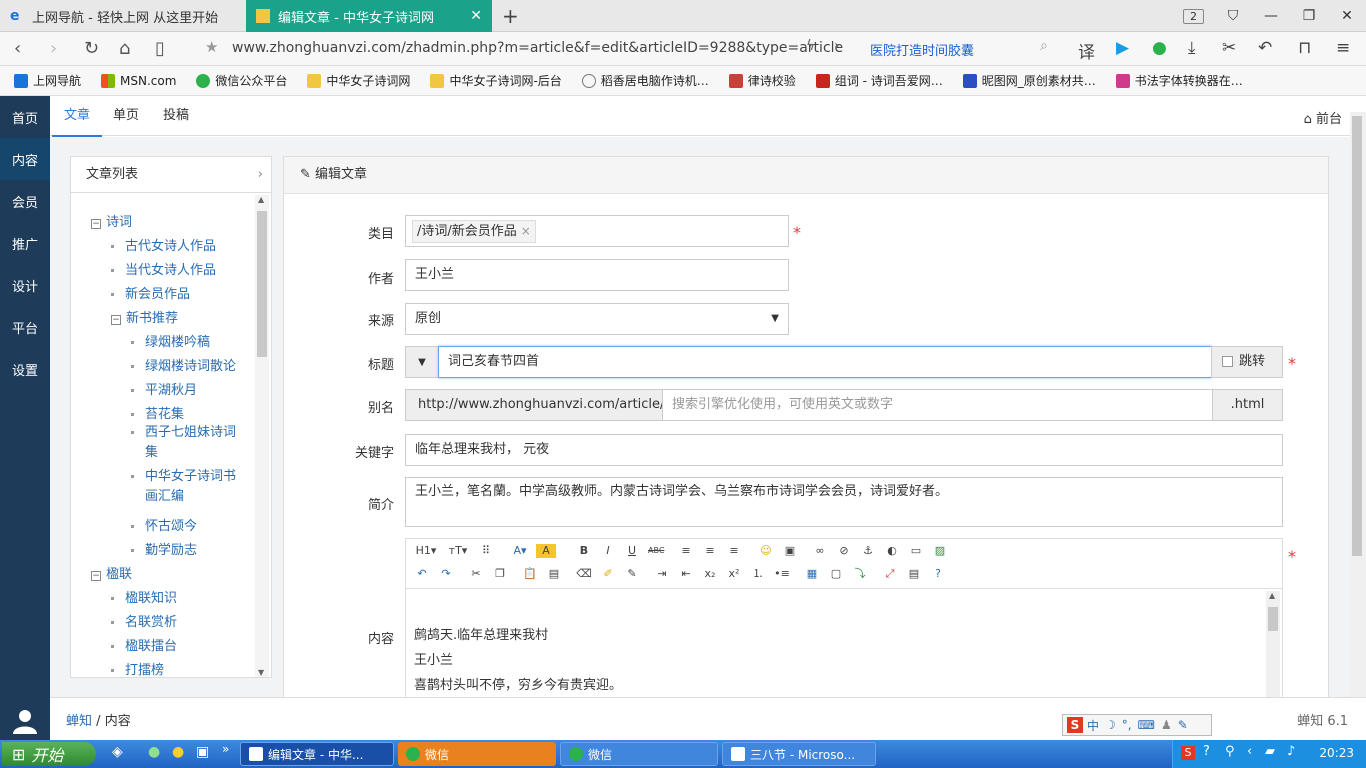 Image resolution: width=1366 pixels, height=768 pixels. Describe the element at coordinates (1110, 725) in the screenshot. I see `moon-icon: ☽` at that location.